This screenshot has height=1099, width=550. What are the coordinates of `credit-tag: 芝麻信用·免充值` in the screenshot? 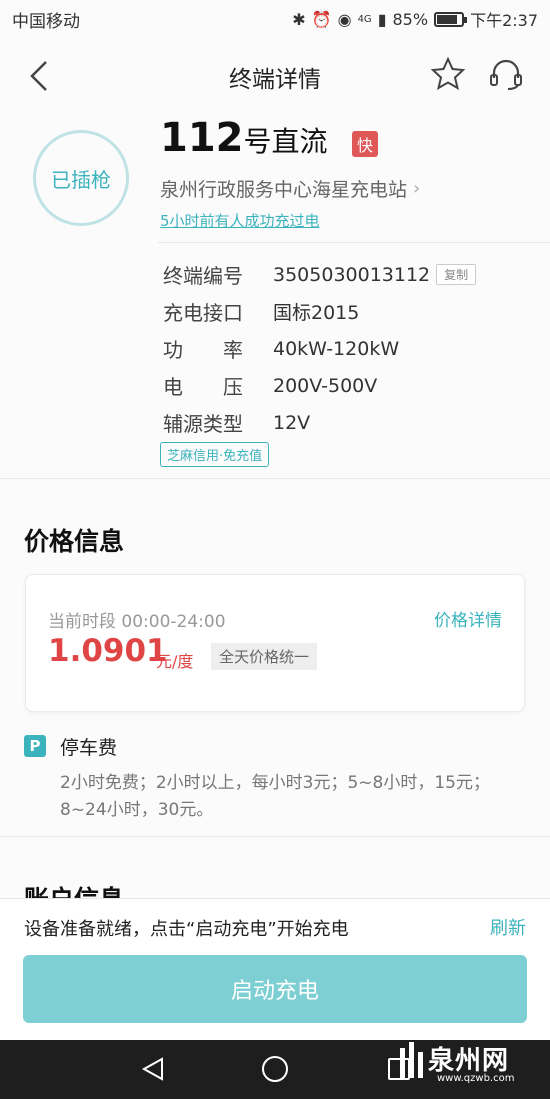 It's located at (215, 454).